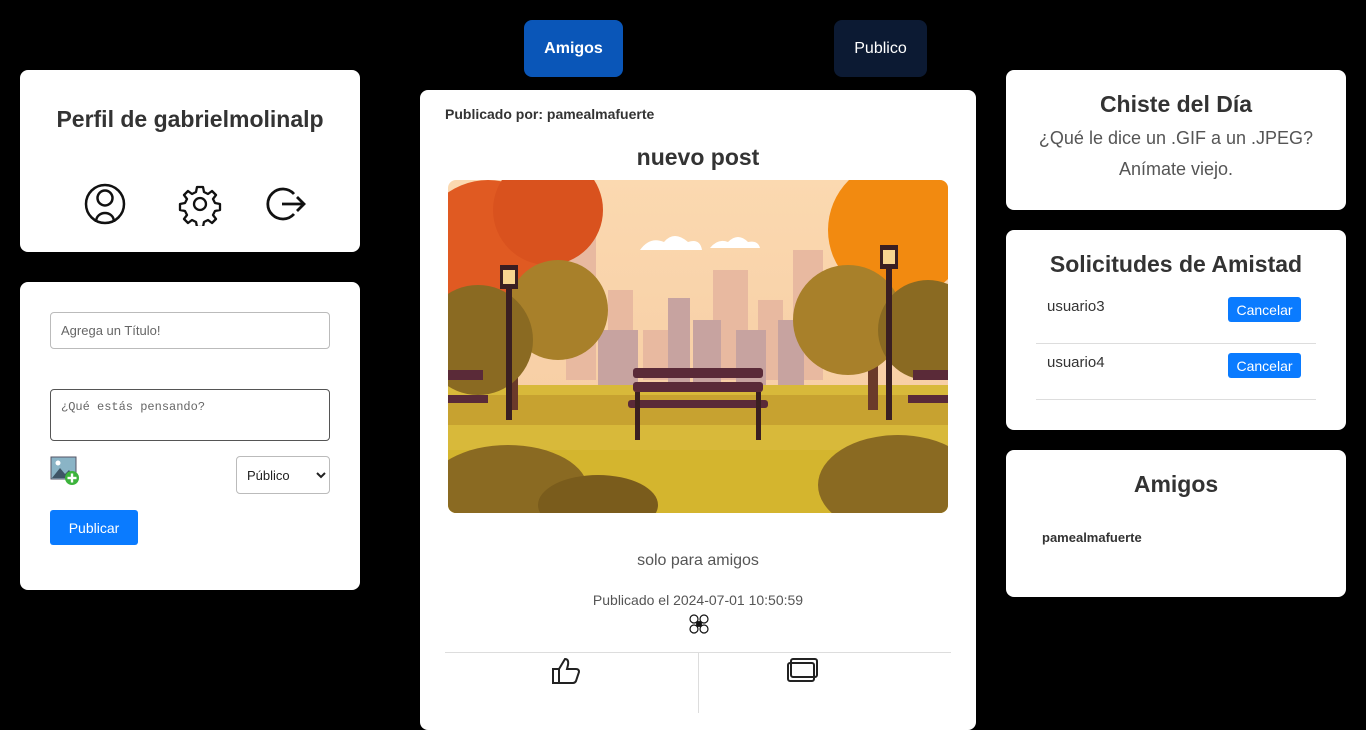 The image size is (1366, 730). I want to click on logout-icon, so click(286, 204).